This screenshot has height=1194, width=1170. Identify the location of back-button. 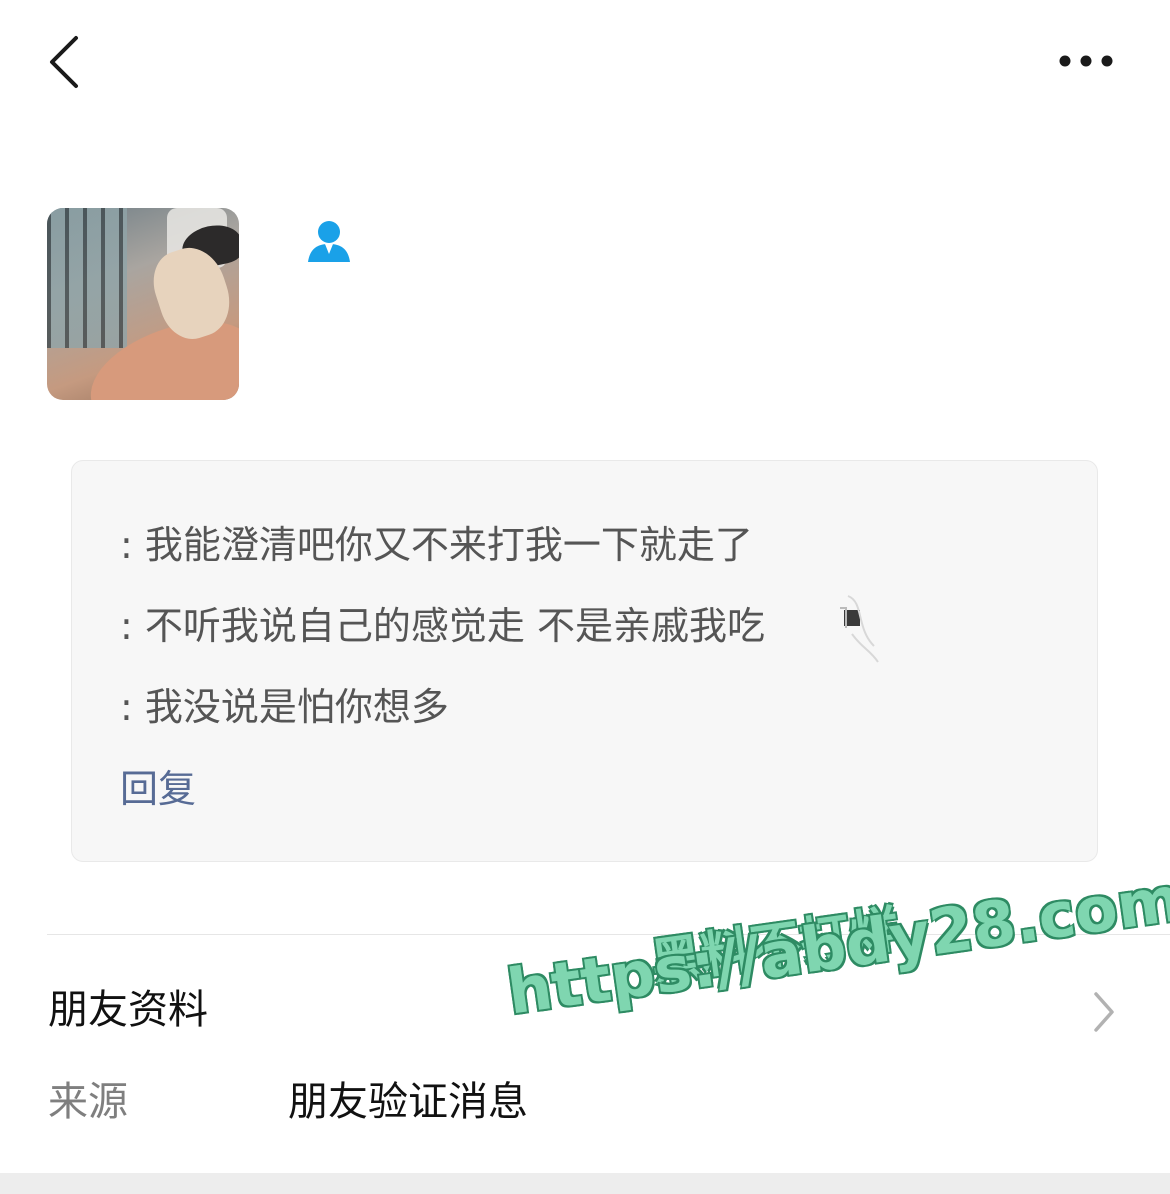
(65, 62).